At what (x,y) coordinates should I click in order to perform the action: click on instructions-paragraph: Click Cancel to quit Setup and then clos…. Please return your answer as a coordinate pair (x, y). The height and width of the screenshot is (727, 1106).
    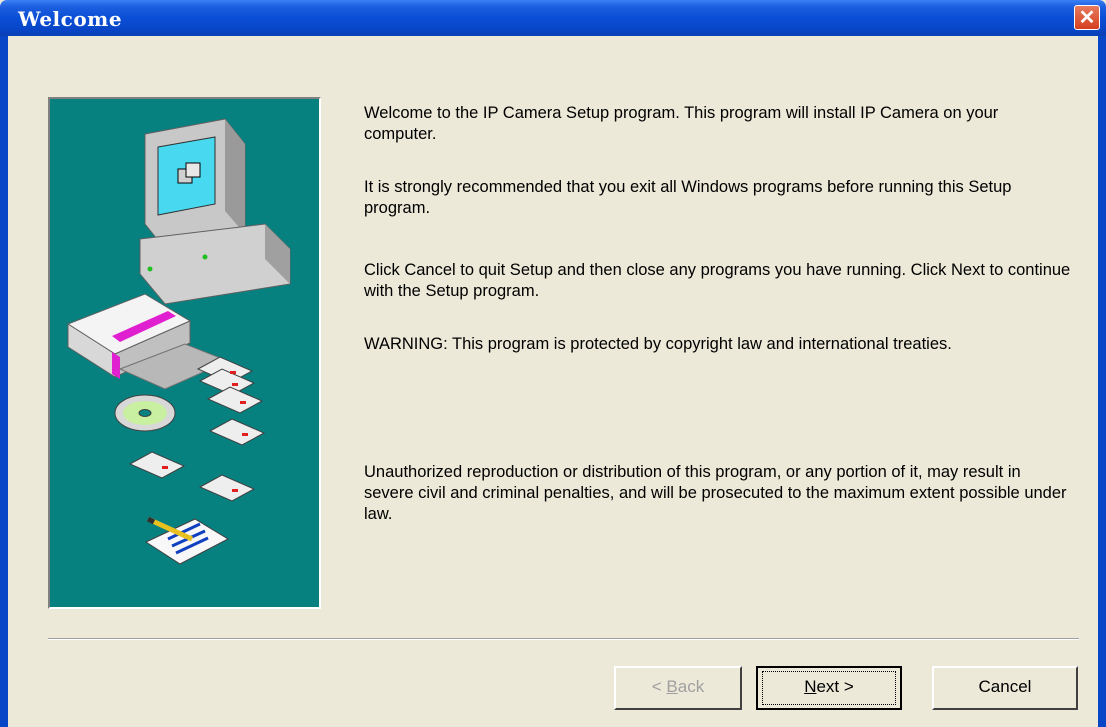
    Looking at the image, I should click on (717, 280).